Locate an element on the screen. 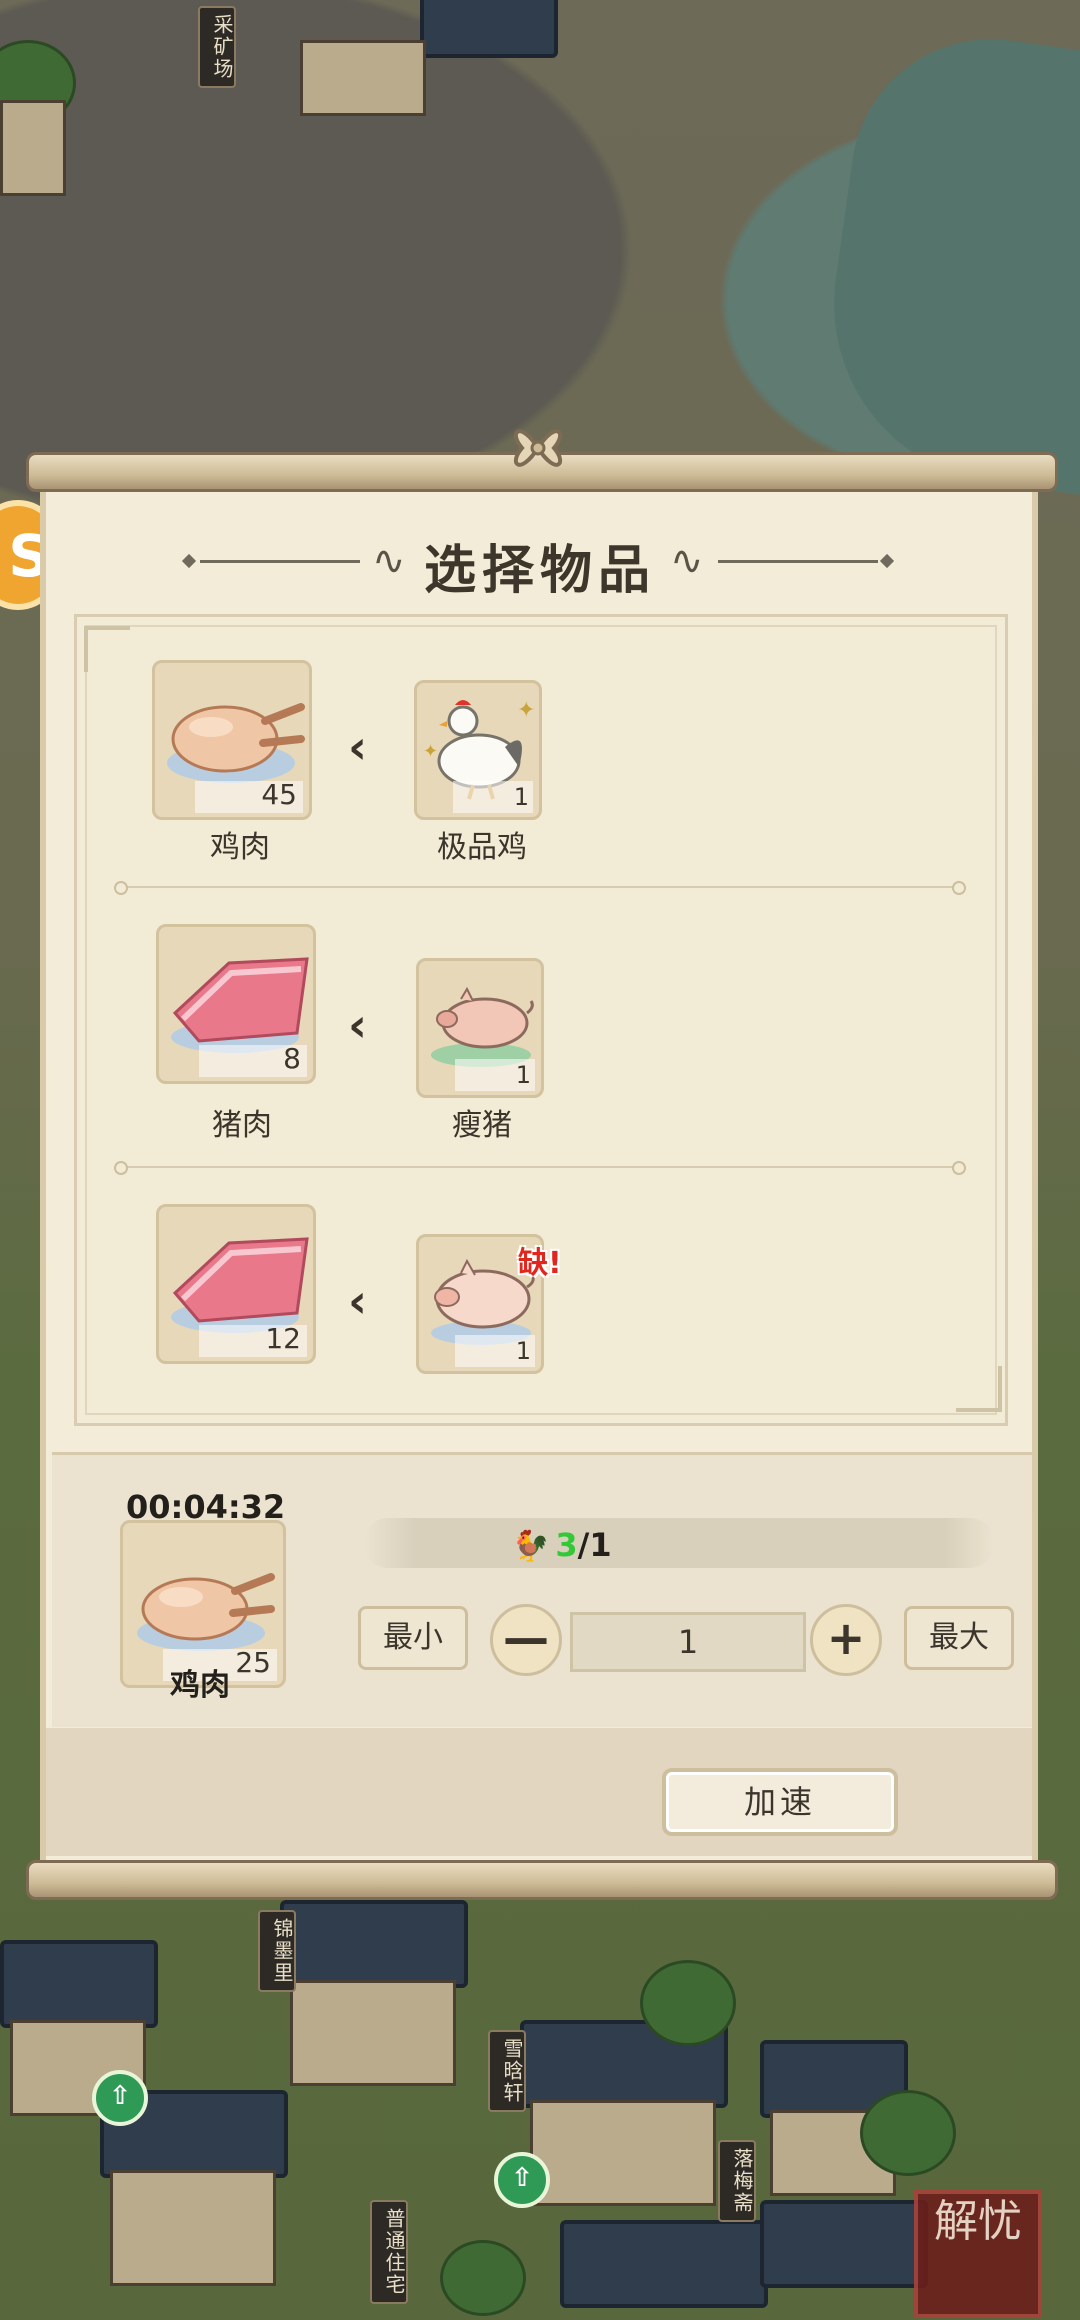  rooster-small-icon: 🐓 is located at coordinates (531, 1546).